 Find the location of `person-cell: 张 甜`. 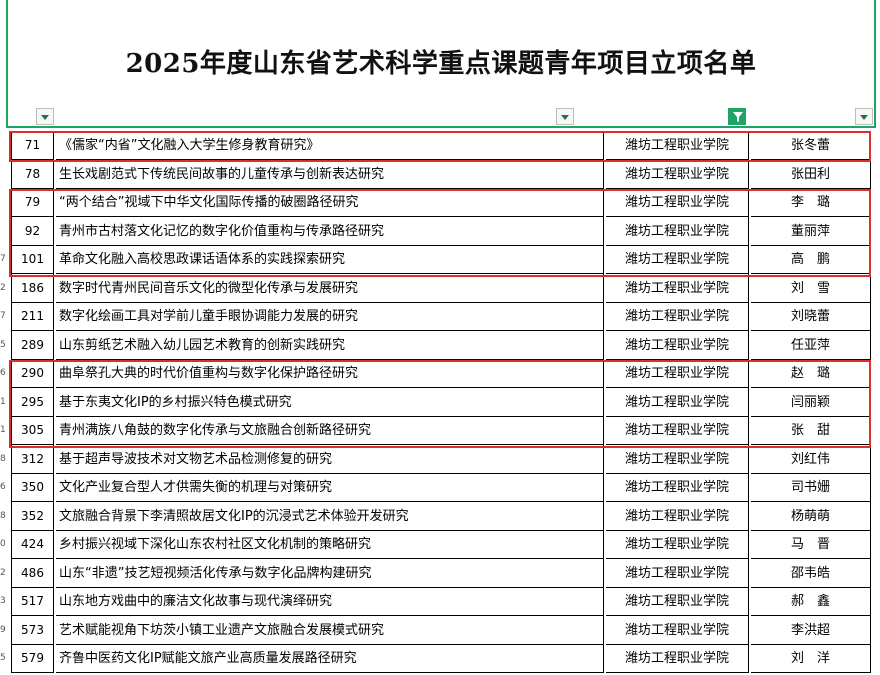

person-cell: 张 甜 is located at coordinates (811, 430).